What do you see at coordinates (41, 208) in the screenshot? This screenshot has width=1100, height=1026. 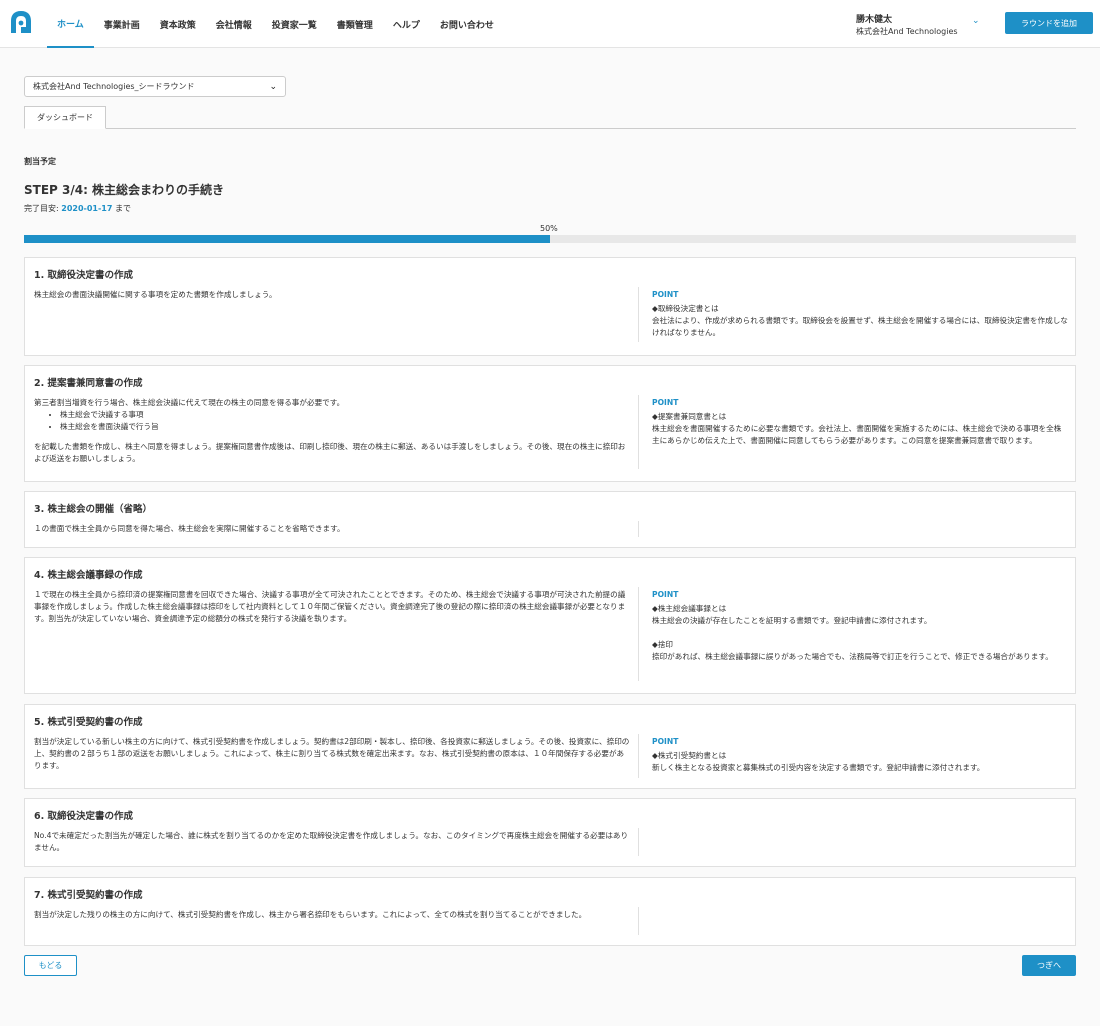 I see `deadline-prefix: 完了目安:` at bounding box center [41, 208].